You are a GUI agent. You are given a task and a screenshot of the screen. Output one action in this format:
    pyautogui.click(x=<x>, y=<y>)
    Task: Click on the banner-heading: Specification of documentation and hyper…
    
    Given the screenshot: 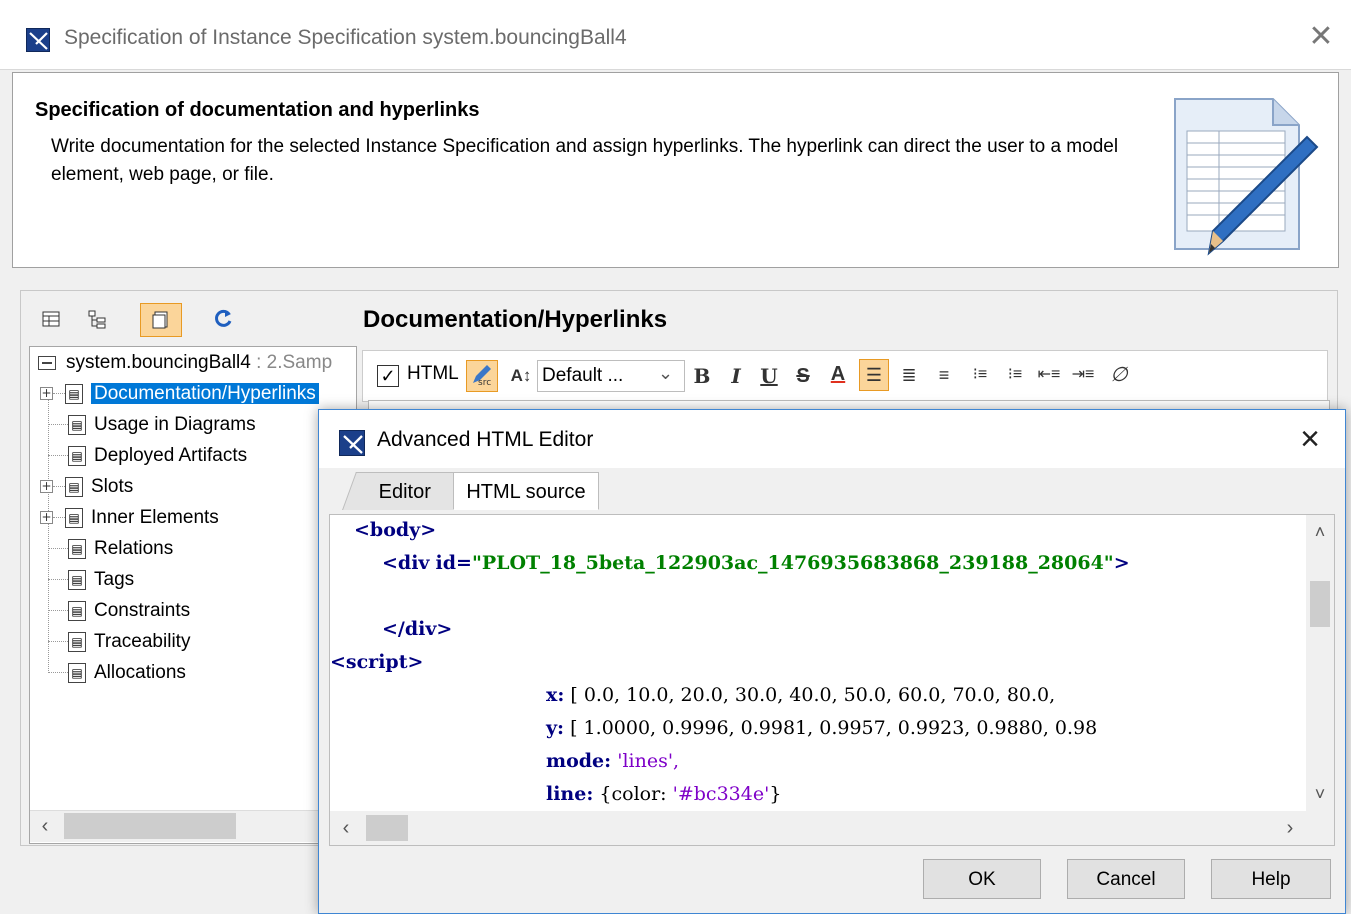 What is the action you would take?
    pyautogui.click(x=257, y=110)
    